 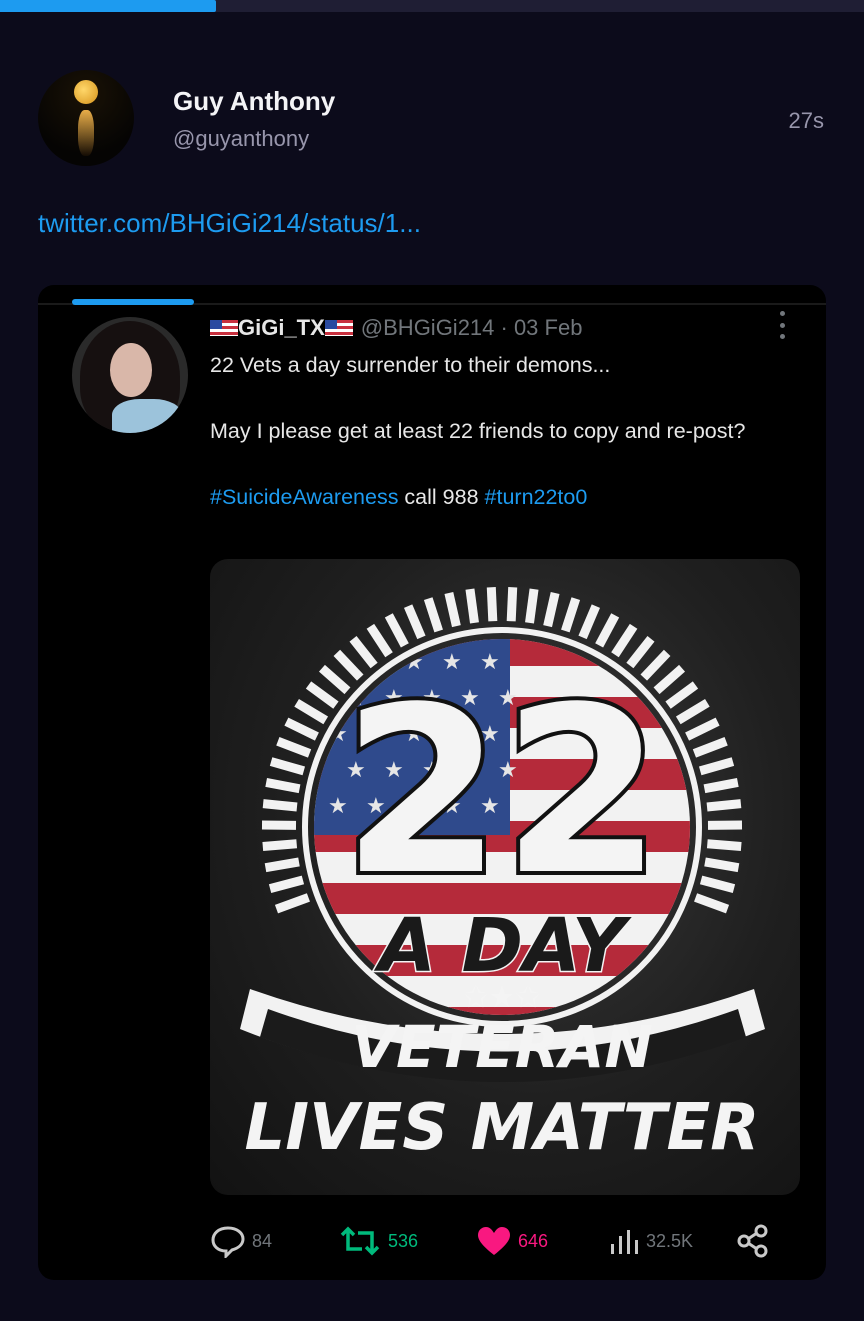 What do you see at coordinates (806, 120) in the screenshot?
I see `post-timestamp: 27s` at bounding box center [806, 120].